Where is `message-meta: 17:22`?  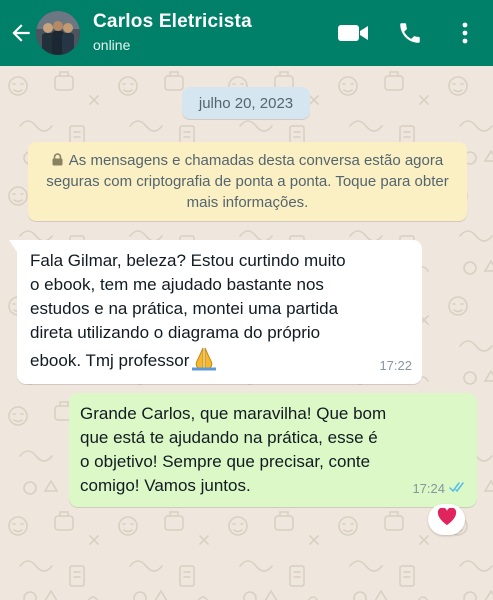
message-meta: 17:22 is located at coordinates (395, 366).